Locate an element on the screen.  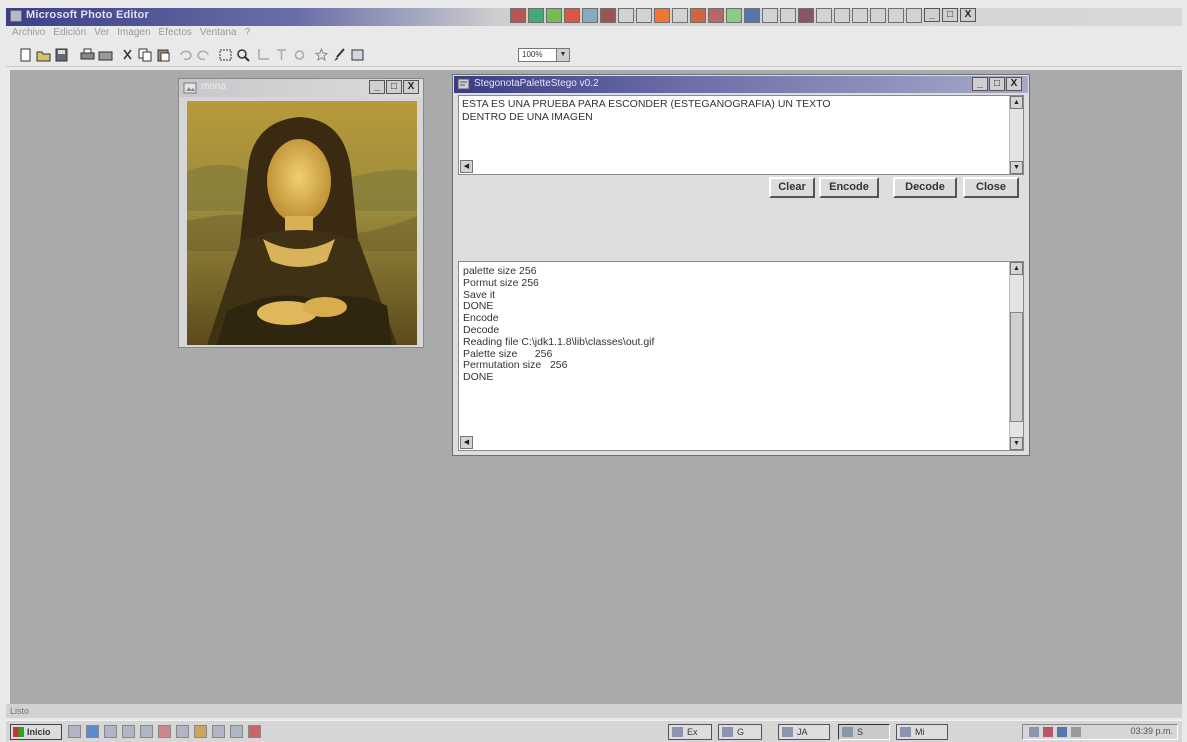
rotate-icon is located at coordinates (299, 55).